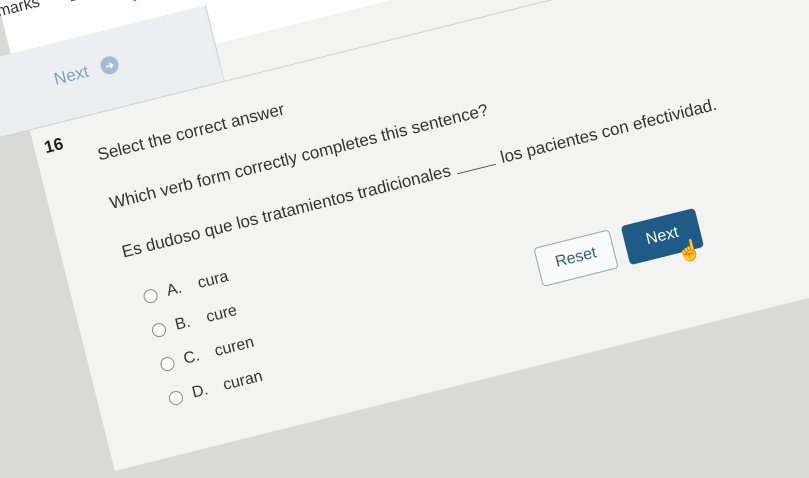 Image resolution: width=809 pixels, height=478 pixels. I want to click on answer-blank, so click(475, 162).